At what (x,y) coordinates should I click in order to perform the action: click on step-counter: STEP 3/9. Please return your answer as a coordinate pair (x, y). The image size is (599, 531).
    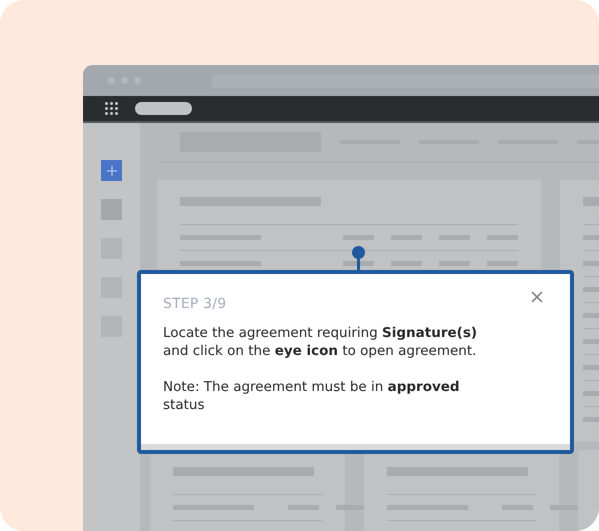
    Looking at the image, I should click on (194, 304).